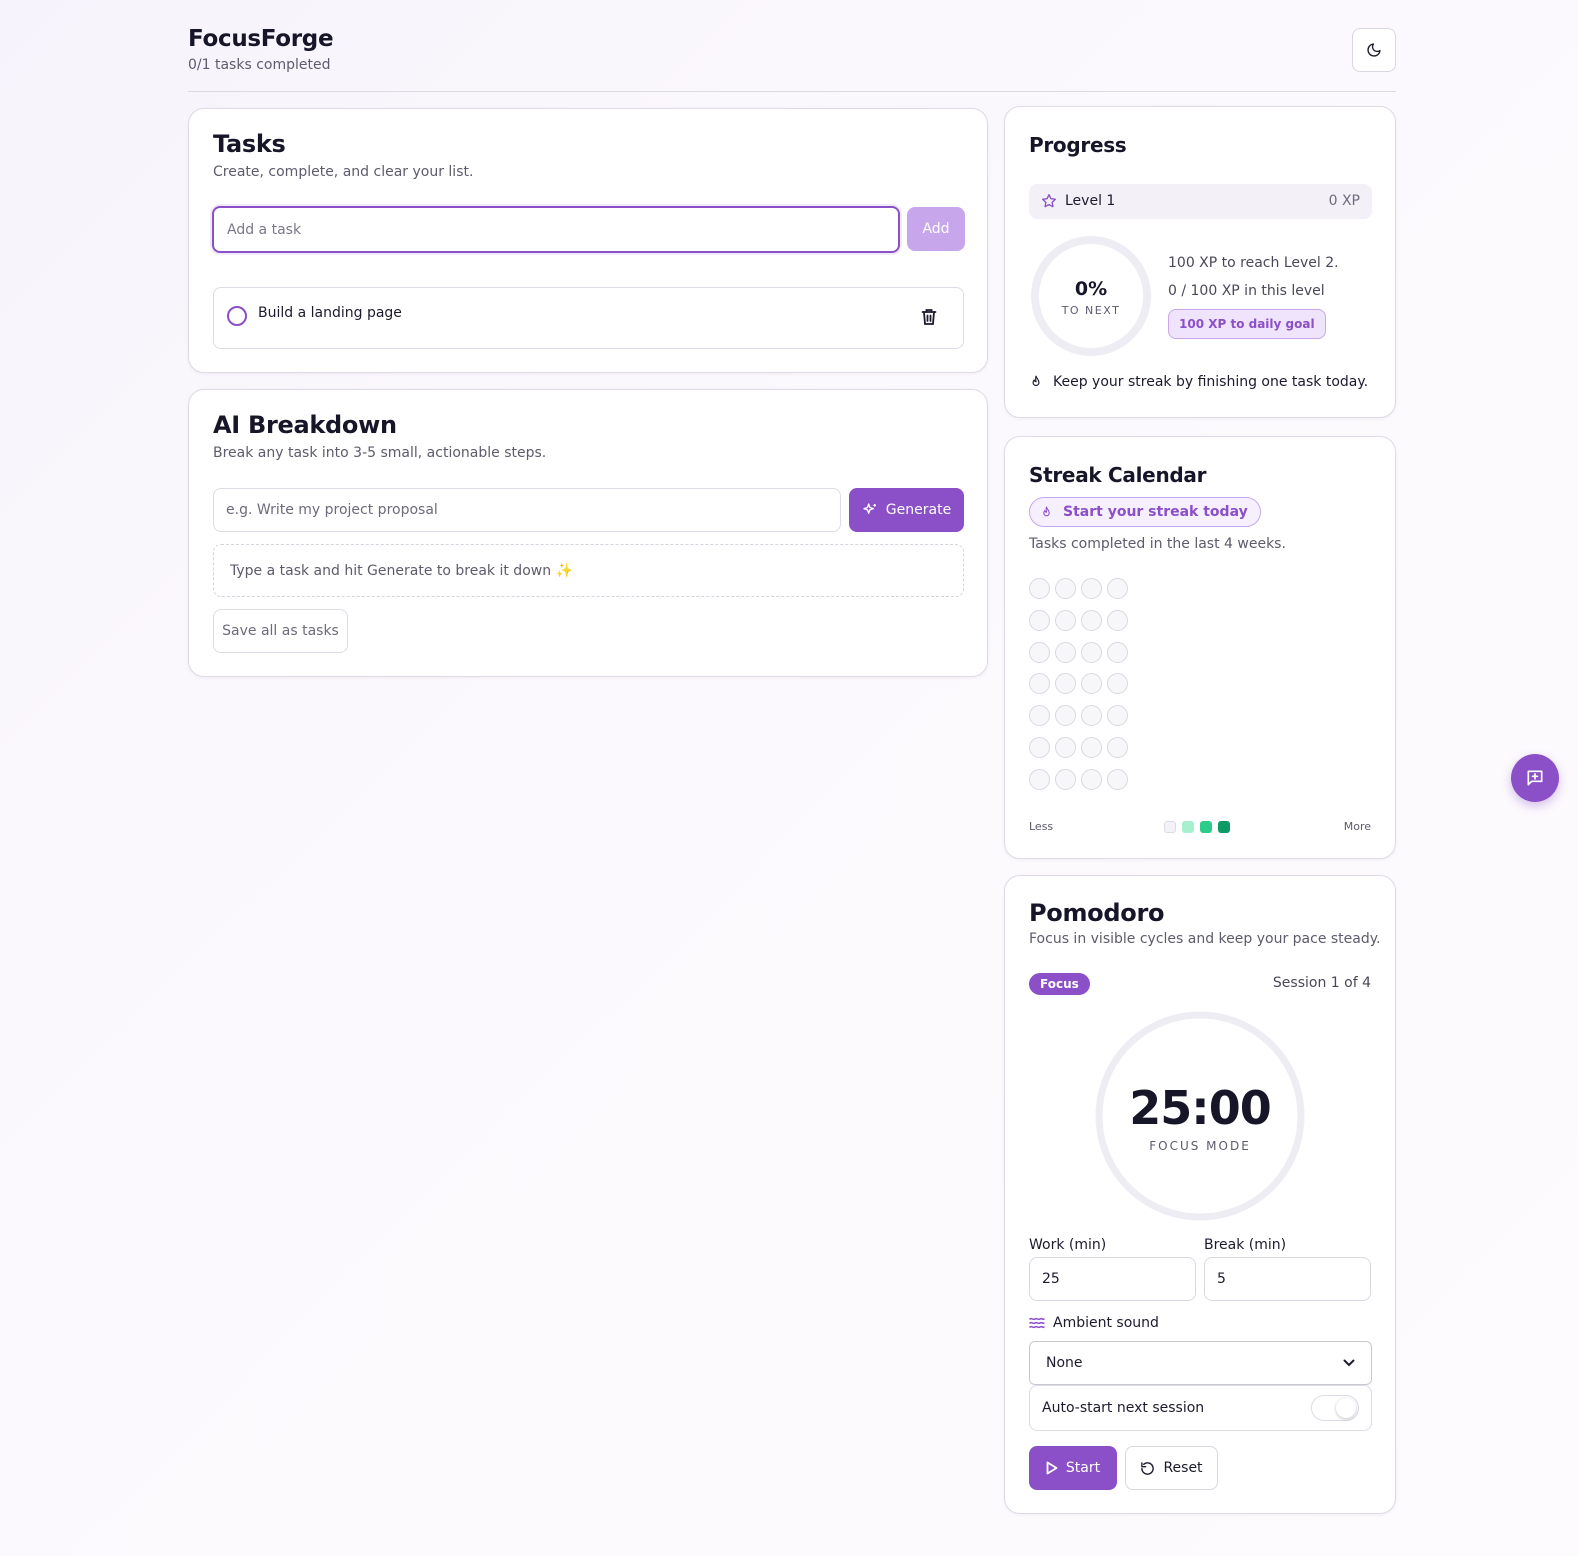  I want to click on generate-button: Generate, so click(906, 510).